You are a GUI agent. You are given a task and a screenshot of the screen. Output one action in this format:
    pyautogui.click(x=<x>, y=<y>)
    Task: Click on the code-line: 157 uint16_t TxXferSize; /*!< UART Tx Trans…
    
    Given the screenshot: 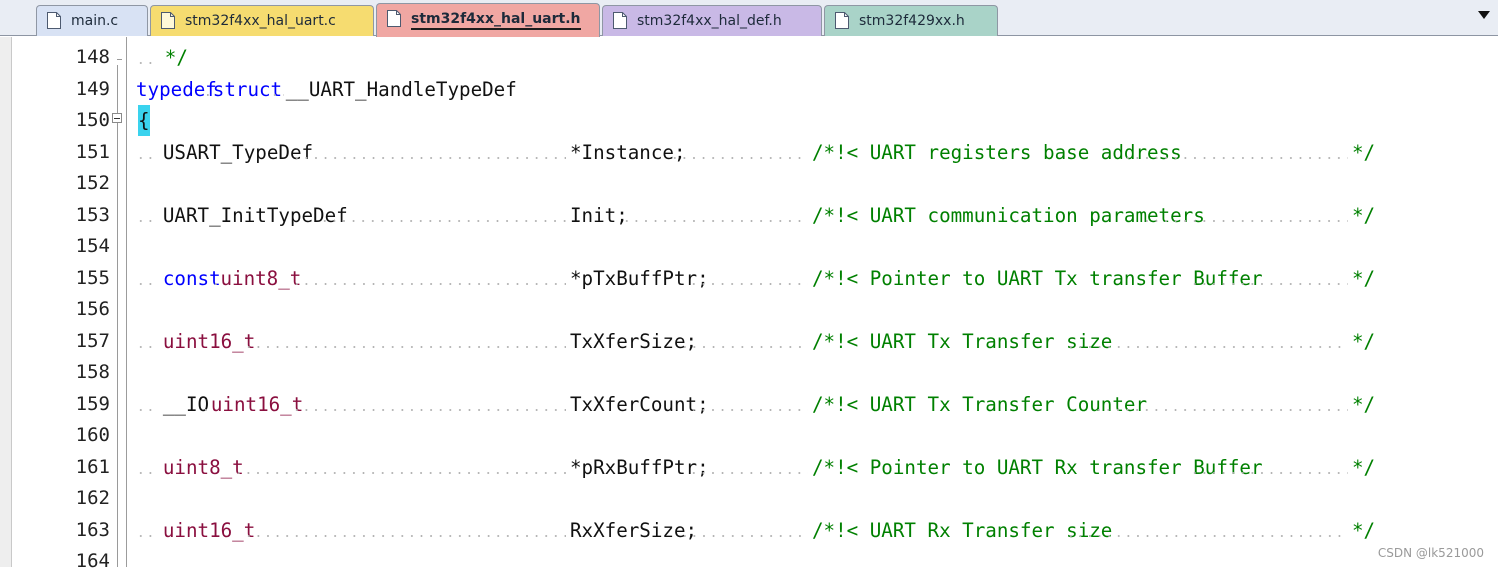 What is the action you would take?
    pyautogui.click(x=749, y=341)
    